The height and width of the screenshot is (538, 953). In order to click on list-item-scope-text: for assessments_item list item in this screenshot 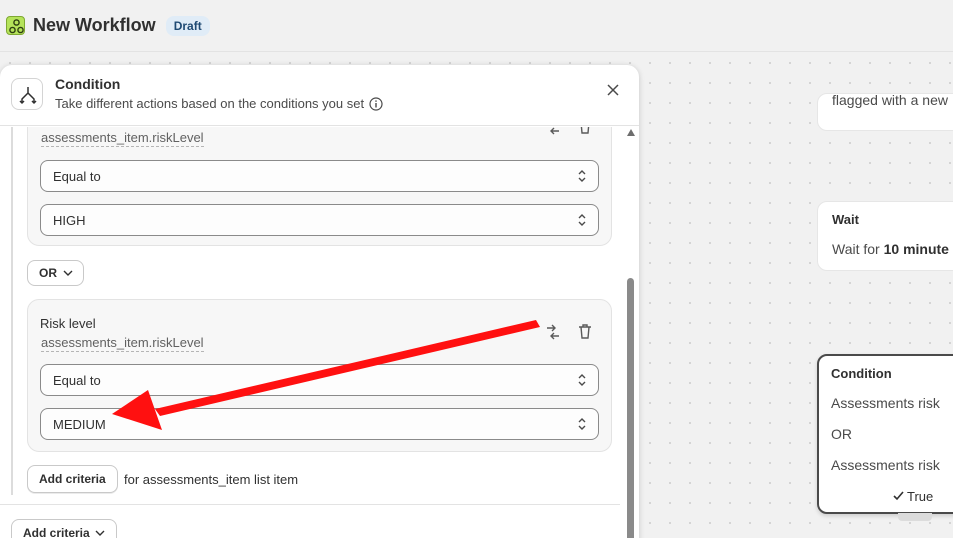, I will do `click(211, 479)`.